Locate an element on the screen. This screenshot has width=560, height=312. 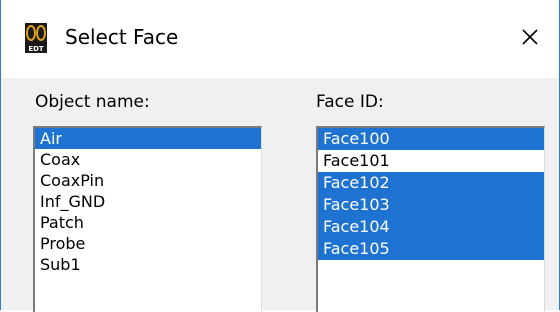
object-list-item: Patch is located at coordinates (148, 222).